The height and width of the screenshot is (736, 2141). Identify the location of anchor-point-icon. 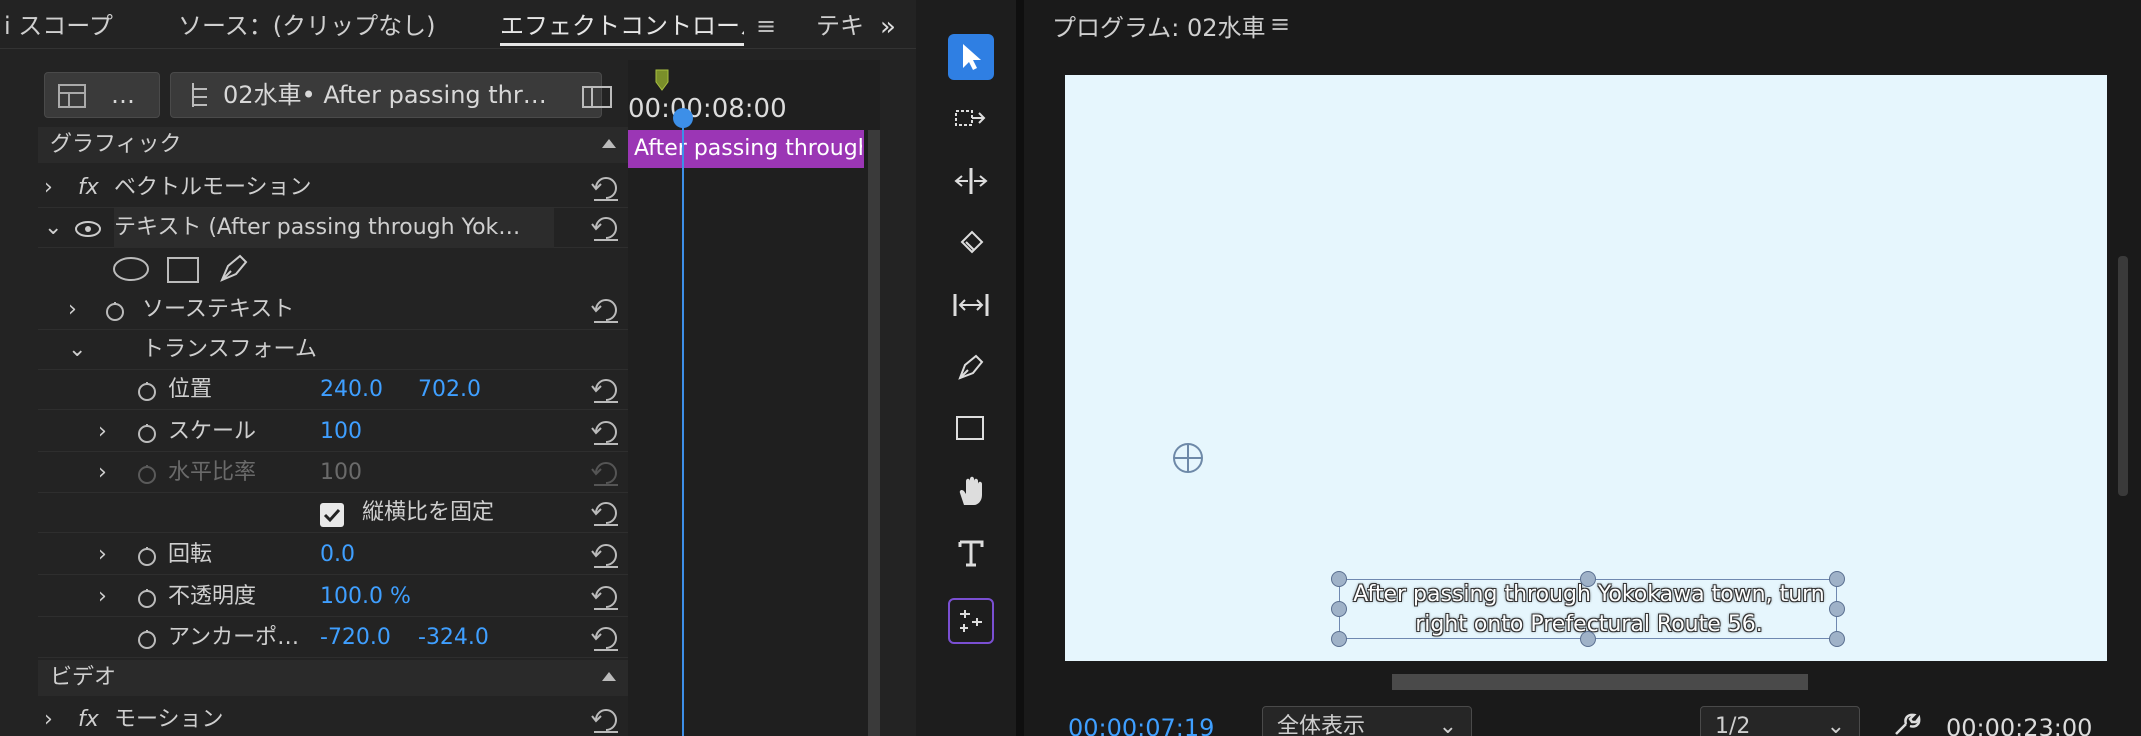
(1188, 458).